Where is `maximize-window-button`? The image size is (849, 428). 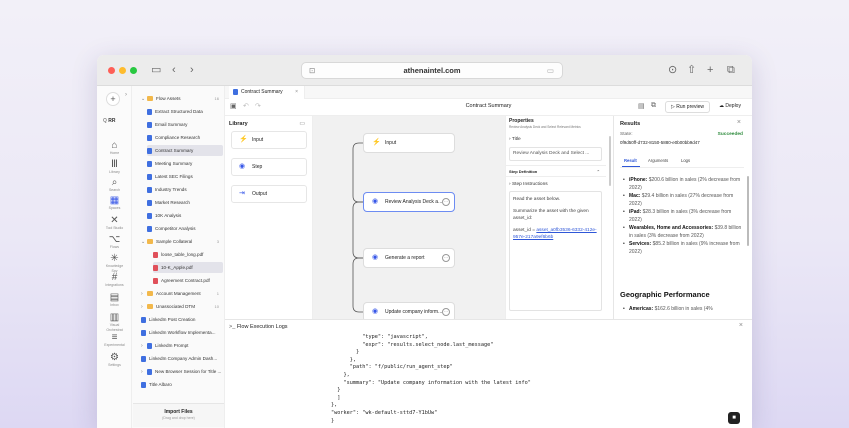 maximize-window-button is located at coordinates (133, 70).